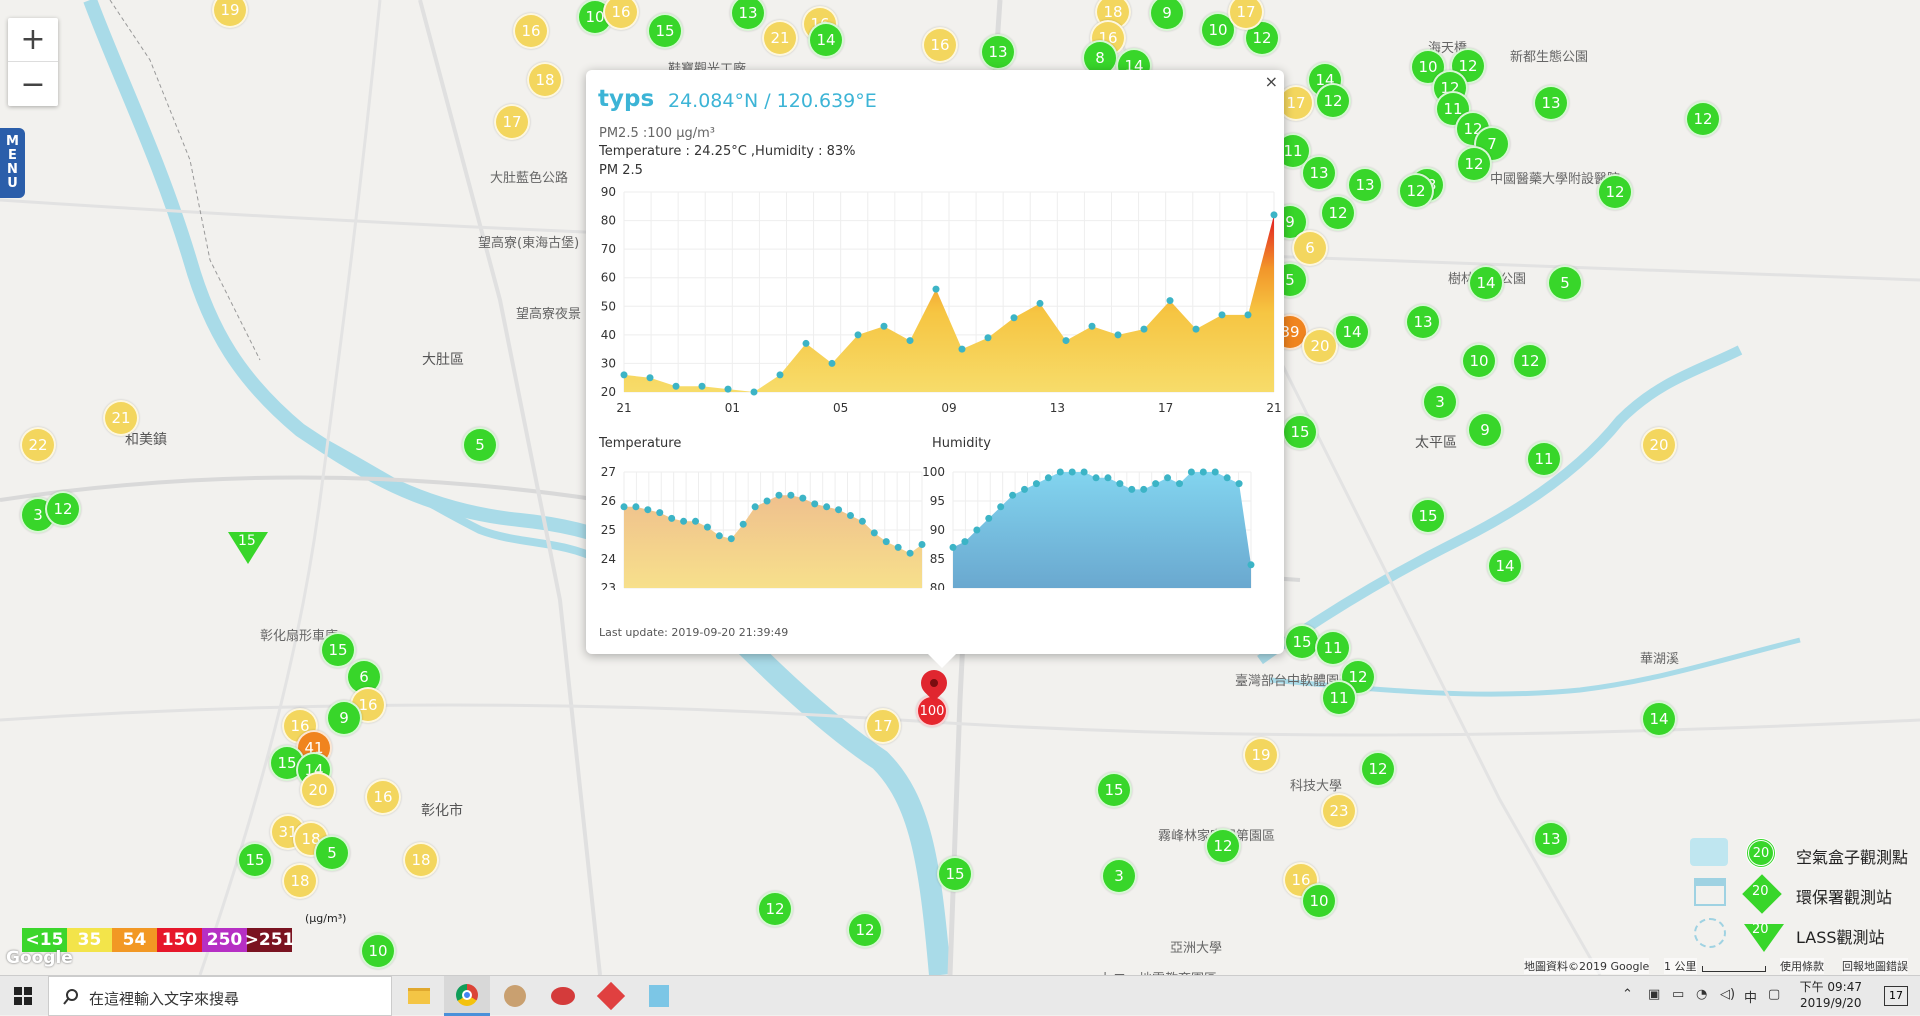  Describe the element at coordinates (467, 996) in the screenshot. I see `chrome-app` at that location.